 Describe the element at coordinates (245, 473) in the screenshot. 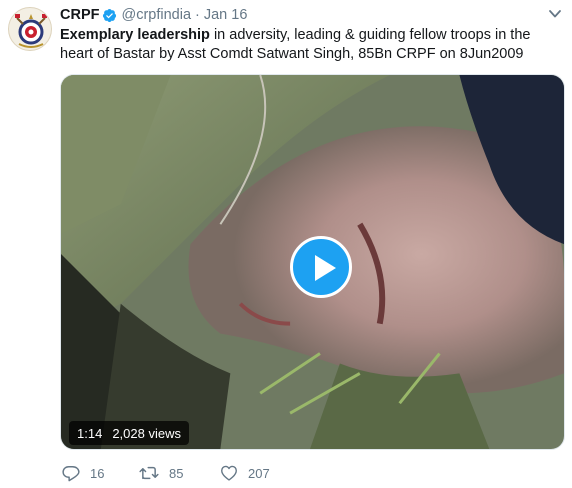

I see `like-button: 207` at that location.